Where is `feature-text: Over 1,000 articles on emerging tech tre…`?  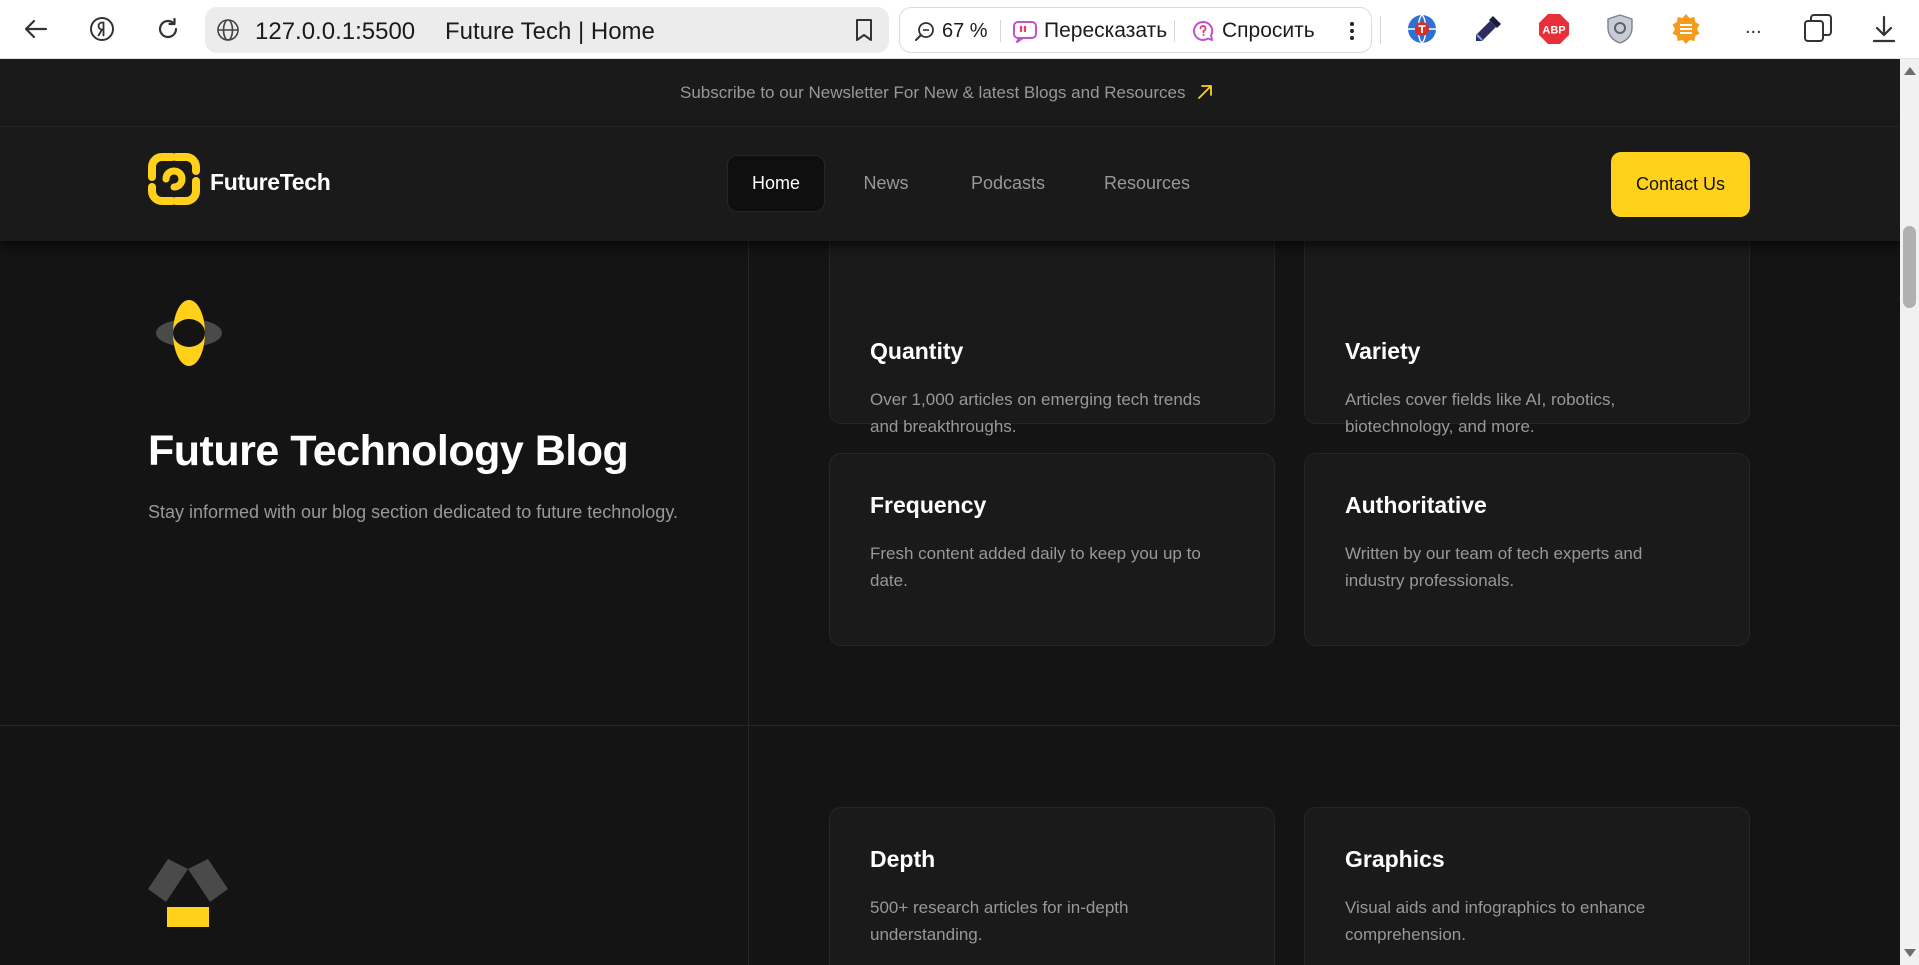
feature-text: Over 1,000 articles on emerging tech tre… is located at coordinates (1035, 413).